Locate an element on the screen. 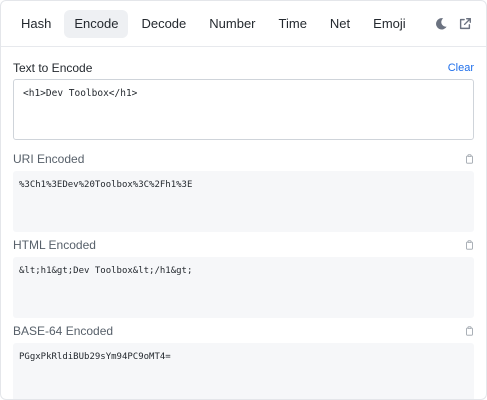  base64-output: PGgxPkRldiBUb29sYm94PC9oMT4= is located at coordinates (243, 371).